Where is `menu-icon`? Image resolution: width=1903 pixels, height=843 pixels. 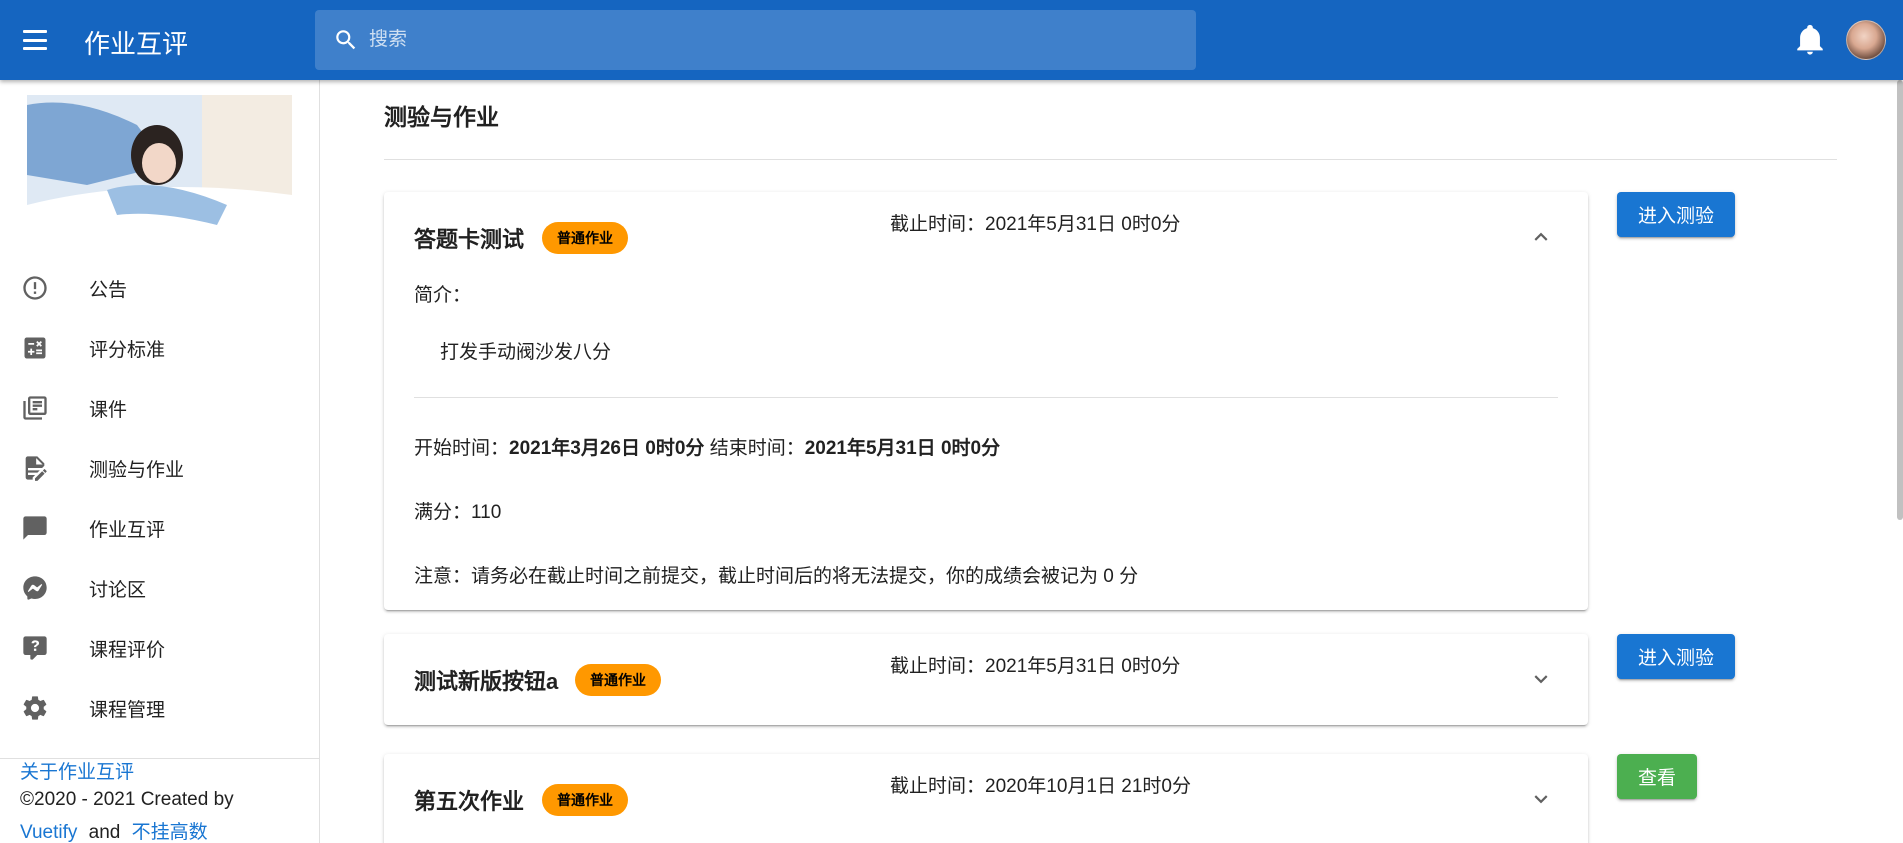
menu-icon is located at coordinates (35, 40).